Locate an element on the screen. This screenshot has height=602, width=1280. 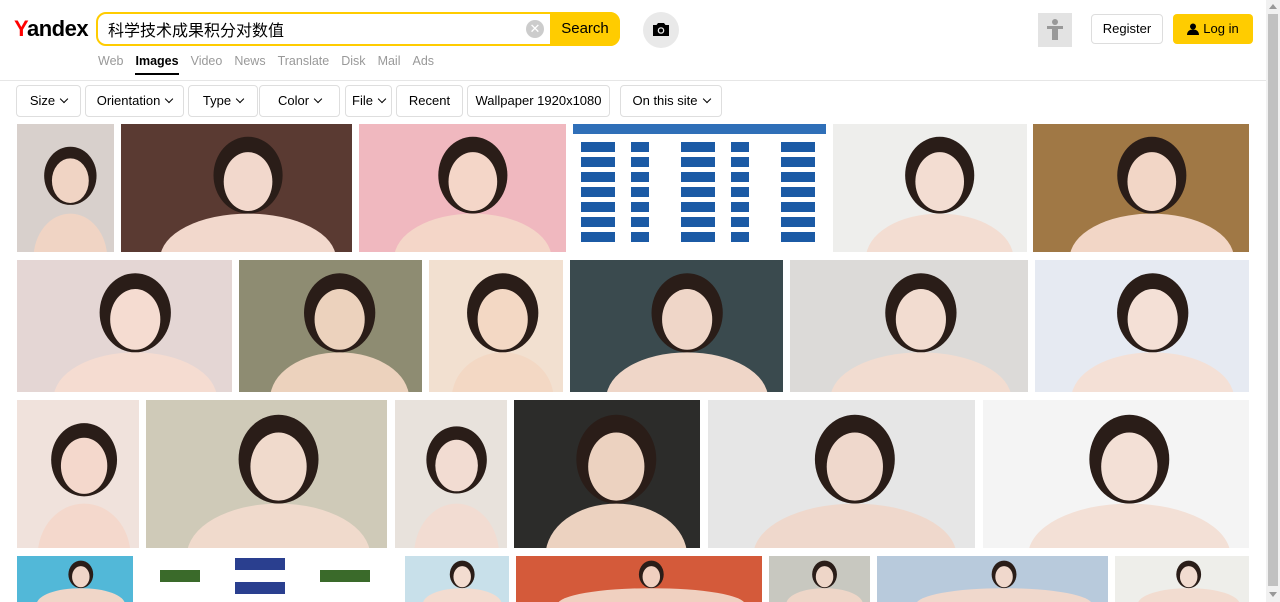
filter-type: Type is located at coordinates (223, 101).